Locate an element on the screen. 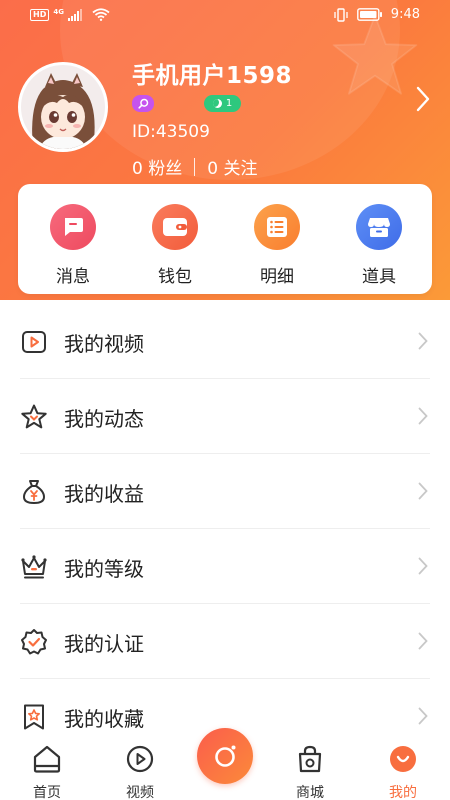 This screenshot has width=450, height=800. quick-action-label: 道具 is located at coordinates (379, 277).